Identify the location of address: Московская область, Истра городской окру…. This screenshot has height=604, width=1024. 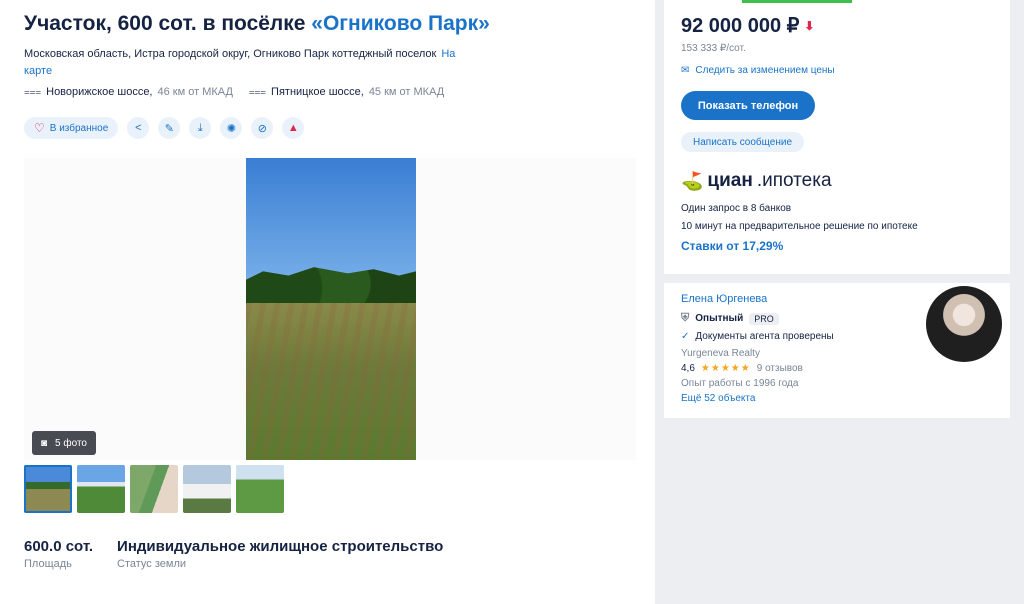
(244, 63).